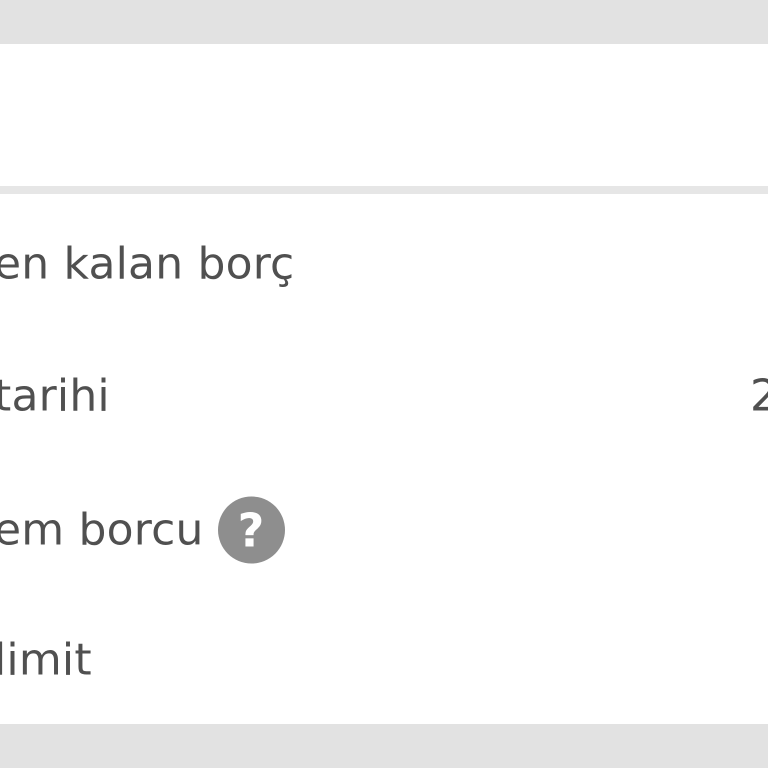 This screenshot has height=768, width=768. Describe the element at coordinates (384, 660) in the screenshot. I see `row-limit: limit` at that location.